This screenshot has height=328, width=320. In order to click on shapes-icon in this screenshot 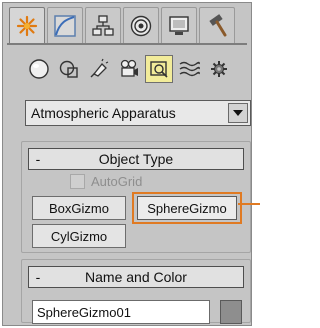, I will do `click(68, 69)`.